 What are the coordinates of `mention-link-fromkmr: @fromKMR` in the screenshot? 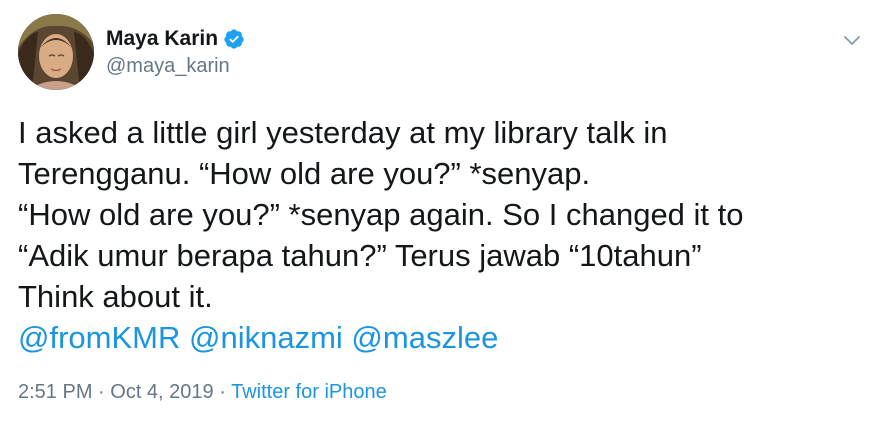 It's located at (99, 337).